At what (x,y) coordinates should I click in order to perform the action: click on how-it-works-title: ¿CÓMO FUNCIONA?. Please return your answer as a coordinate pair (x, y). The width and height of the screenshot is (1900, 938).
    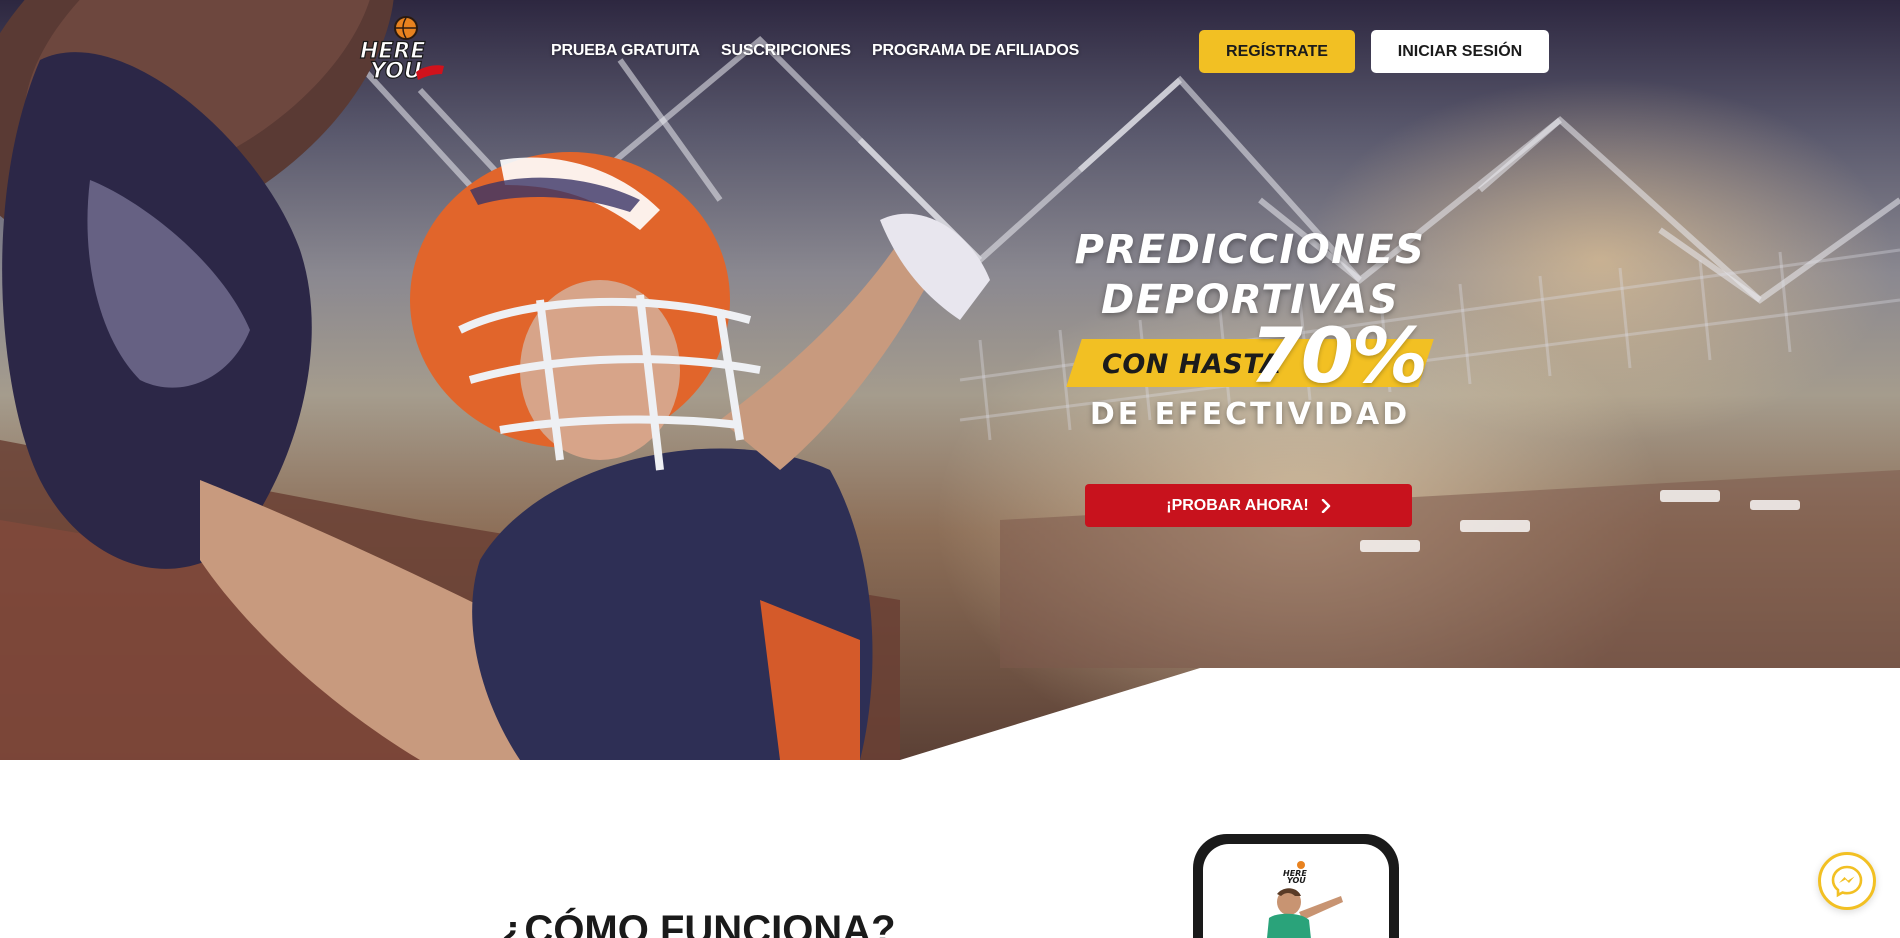
    Looking at the image, I should click on (698, 923).